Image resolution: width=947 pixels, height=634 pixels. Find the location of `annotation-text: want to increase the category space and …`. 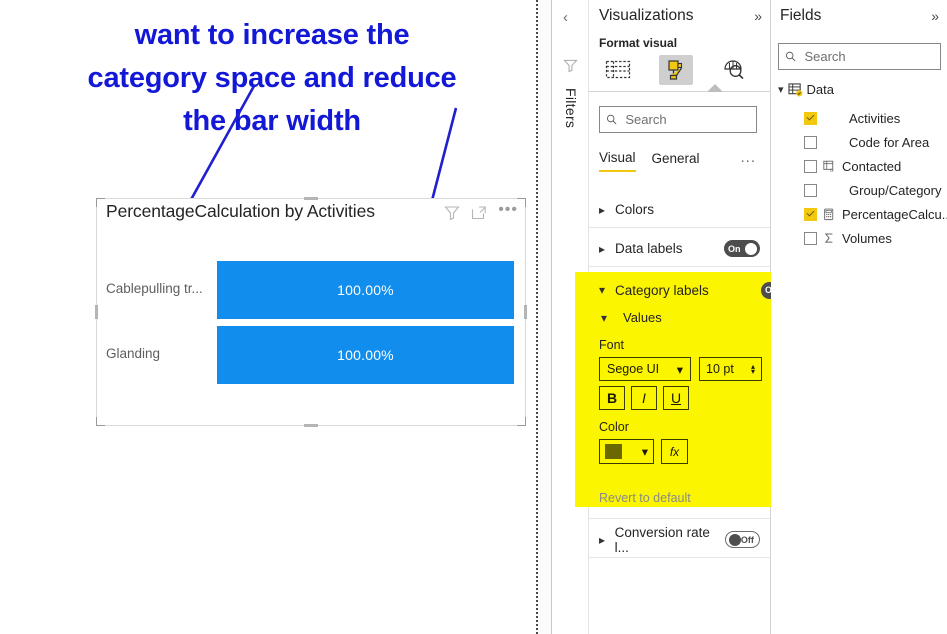

annotation-text: want to increase the category space and … is located at coordinates (272, 78).